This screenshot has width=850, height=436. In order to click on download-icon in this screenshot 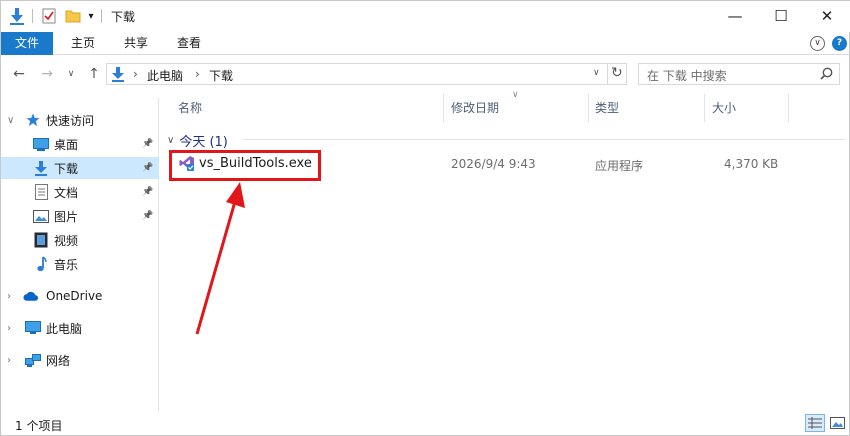, I will do `click(41, 168)`.